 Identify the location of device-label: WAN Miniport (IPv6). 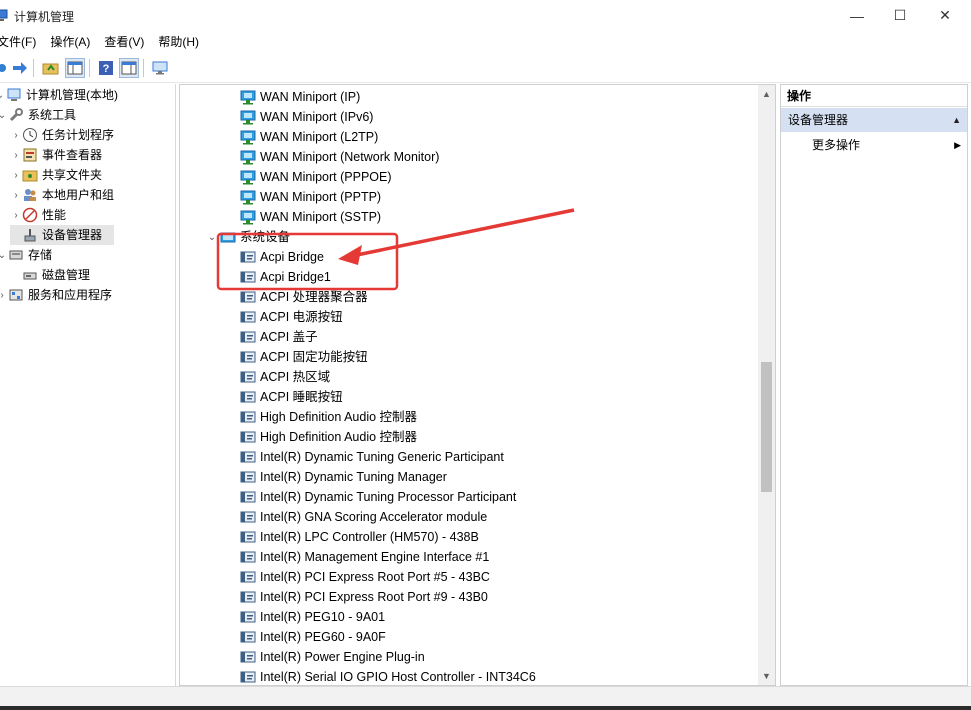
(317, 117).